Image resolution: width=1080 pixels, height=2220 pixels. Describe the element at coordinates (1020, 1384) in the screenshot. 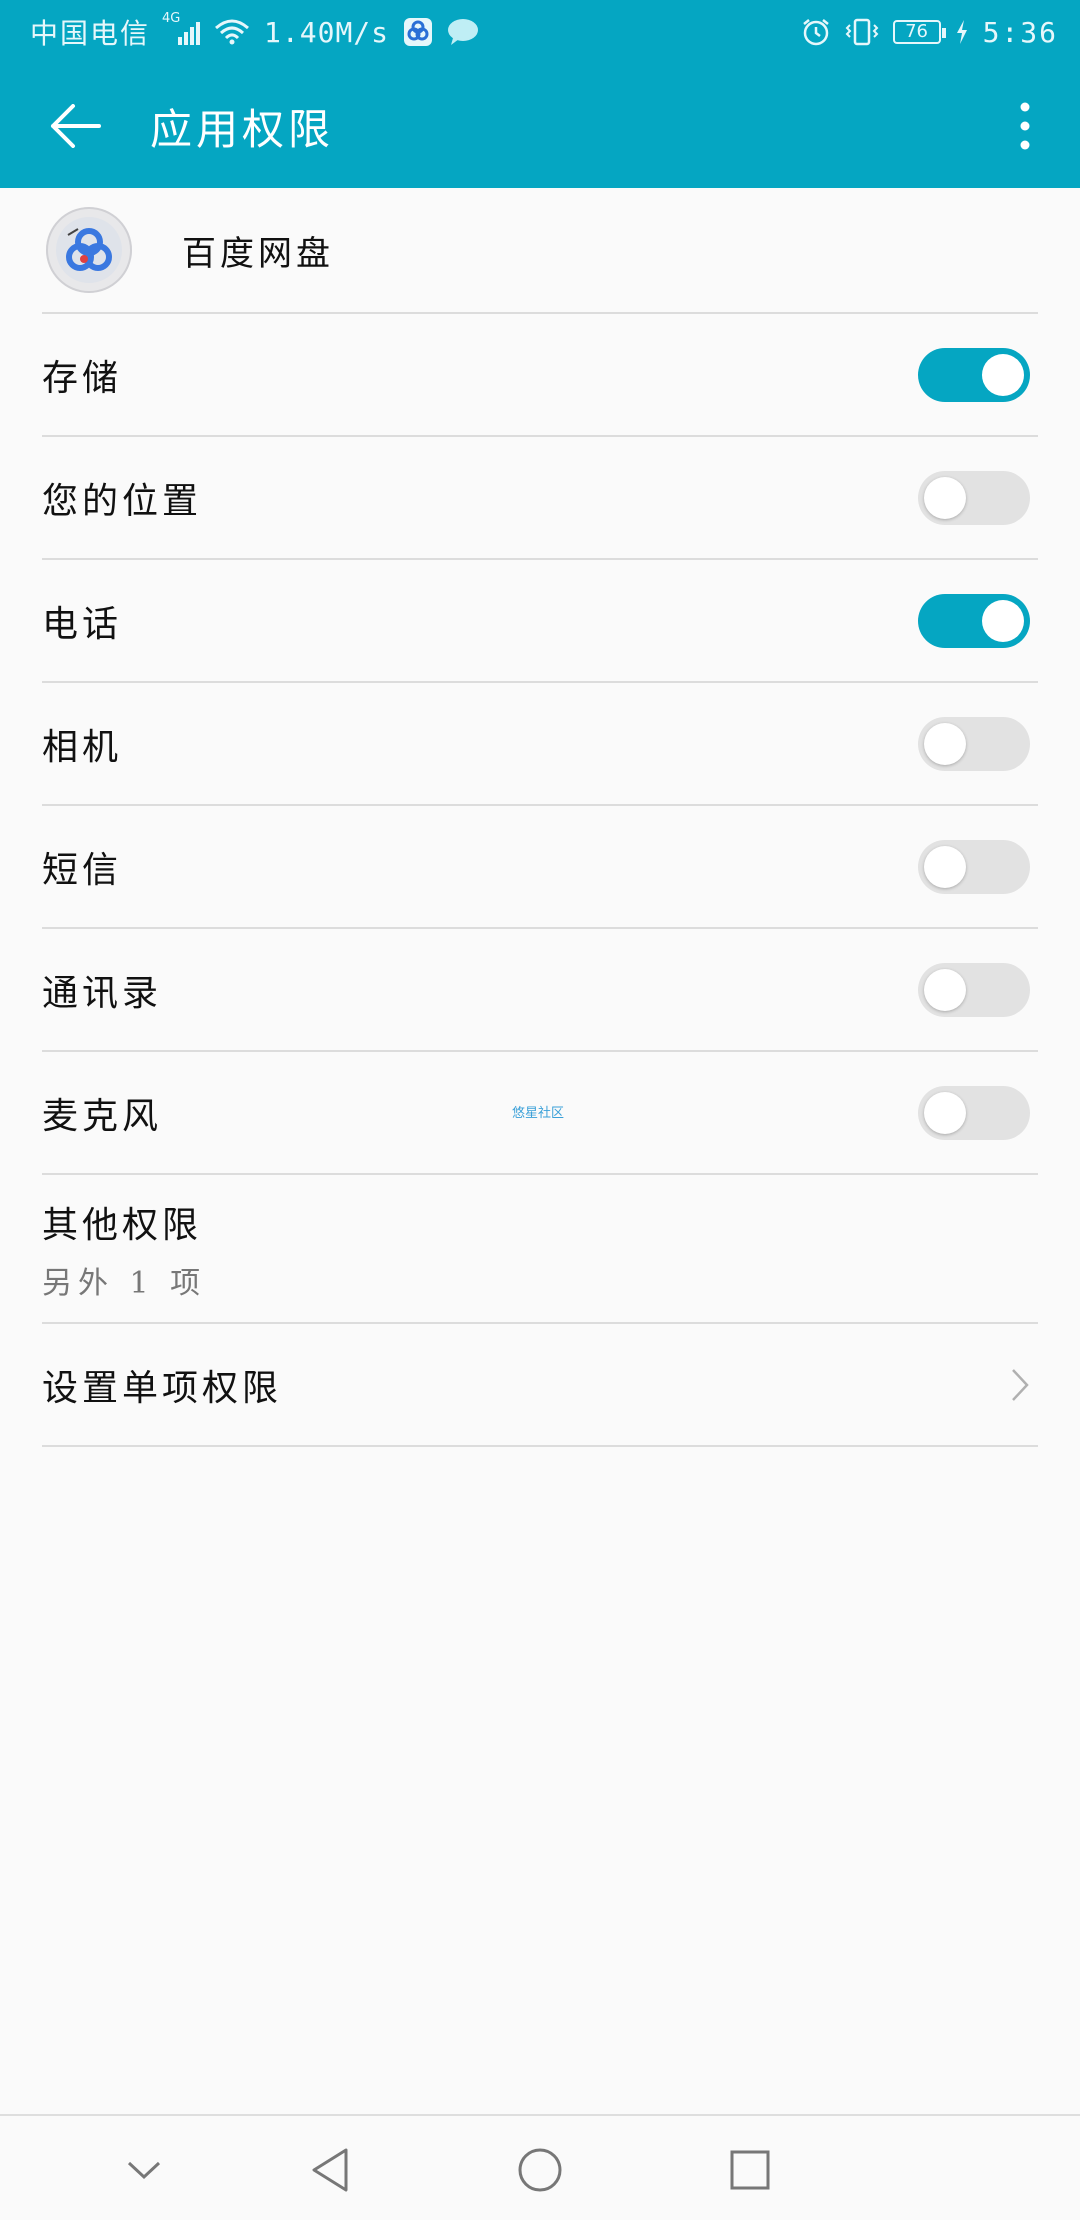

I see `chevron-right-icon` at that location.